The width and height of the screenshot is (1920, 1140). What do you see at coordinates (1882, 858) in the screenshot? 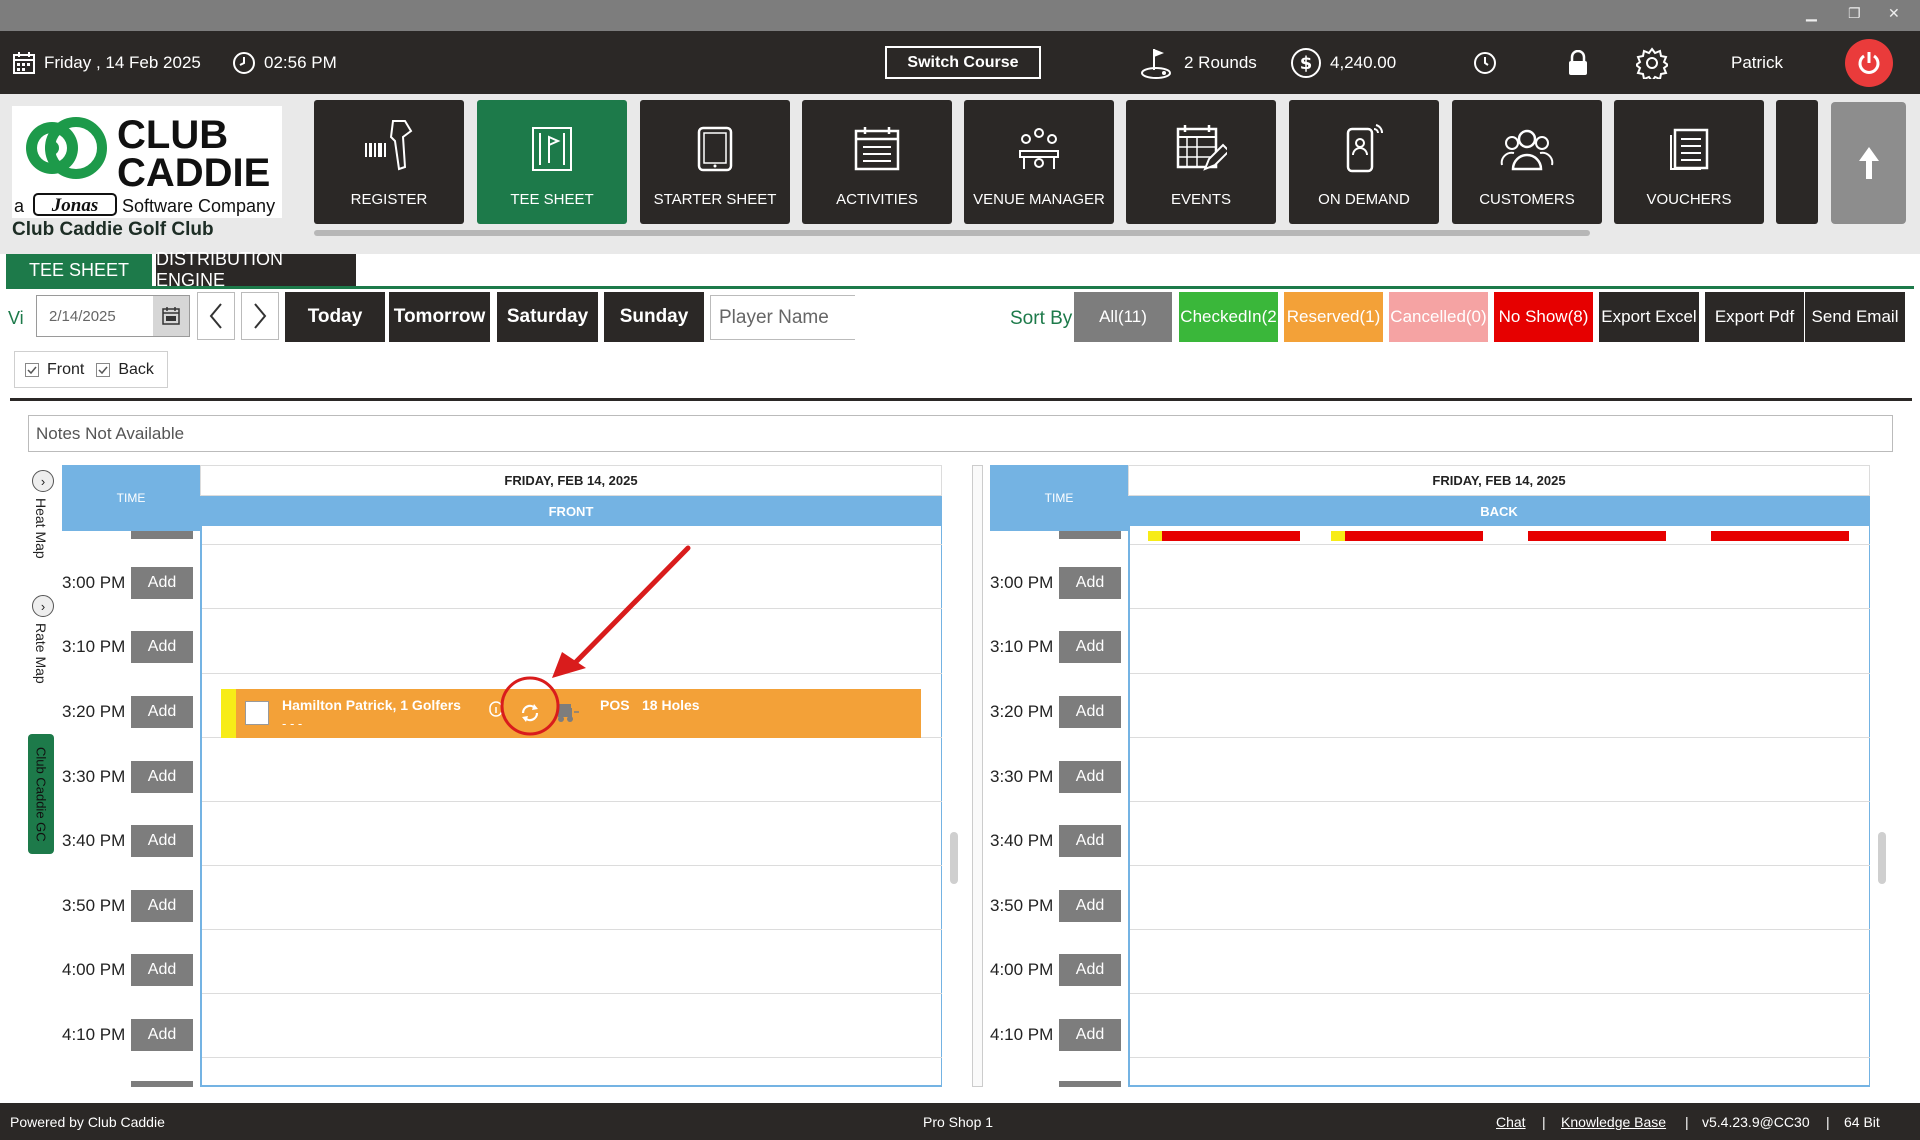
I see `back-scrollbar` at bounding box center [1882, 858].